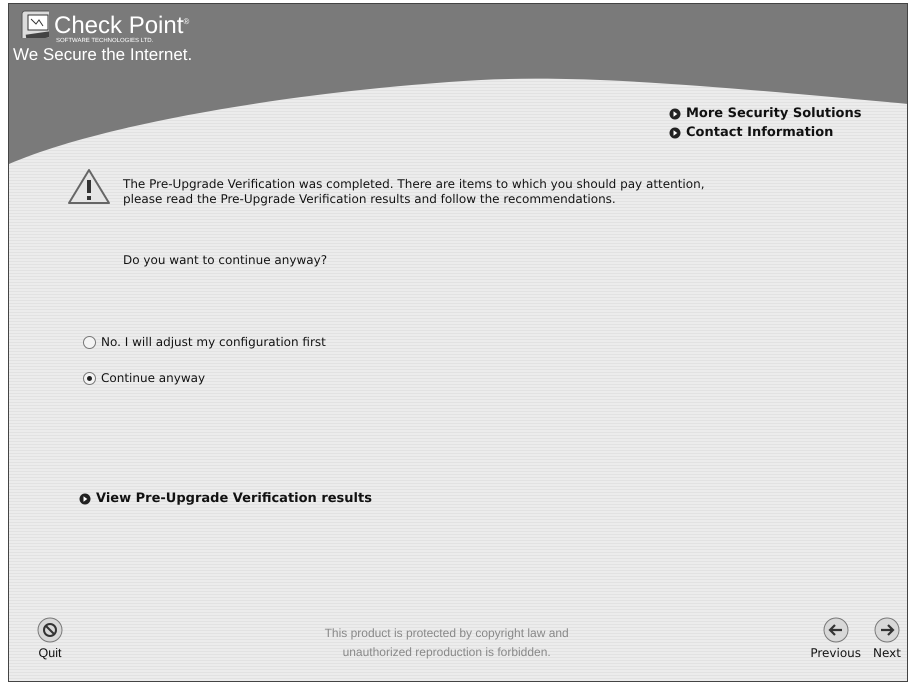 This screenshot has width=911, height=688. I want to click on next-icon, so click(887, 630).